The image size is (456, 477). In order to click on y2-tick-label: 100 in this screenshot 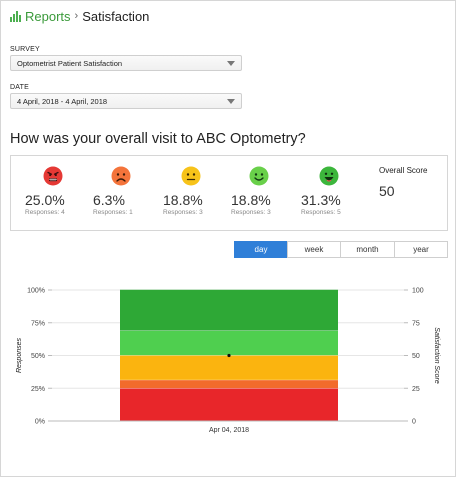, I will do `click(418, 291)`.